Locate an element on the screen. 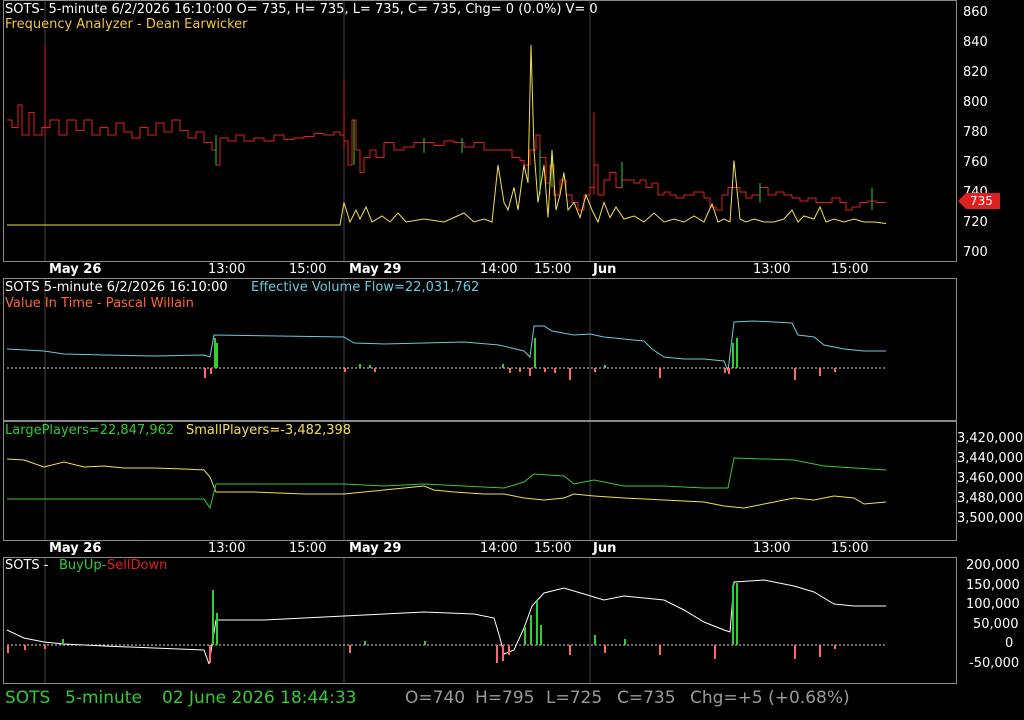  price-line-down-segments is located at coordinates (446, 157).